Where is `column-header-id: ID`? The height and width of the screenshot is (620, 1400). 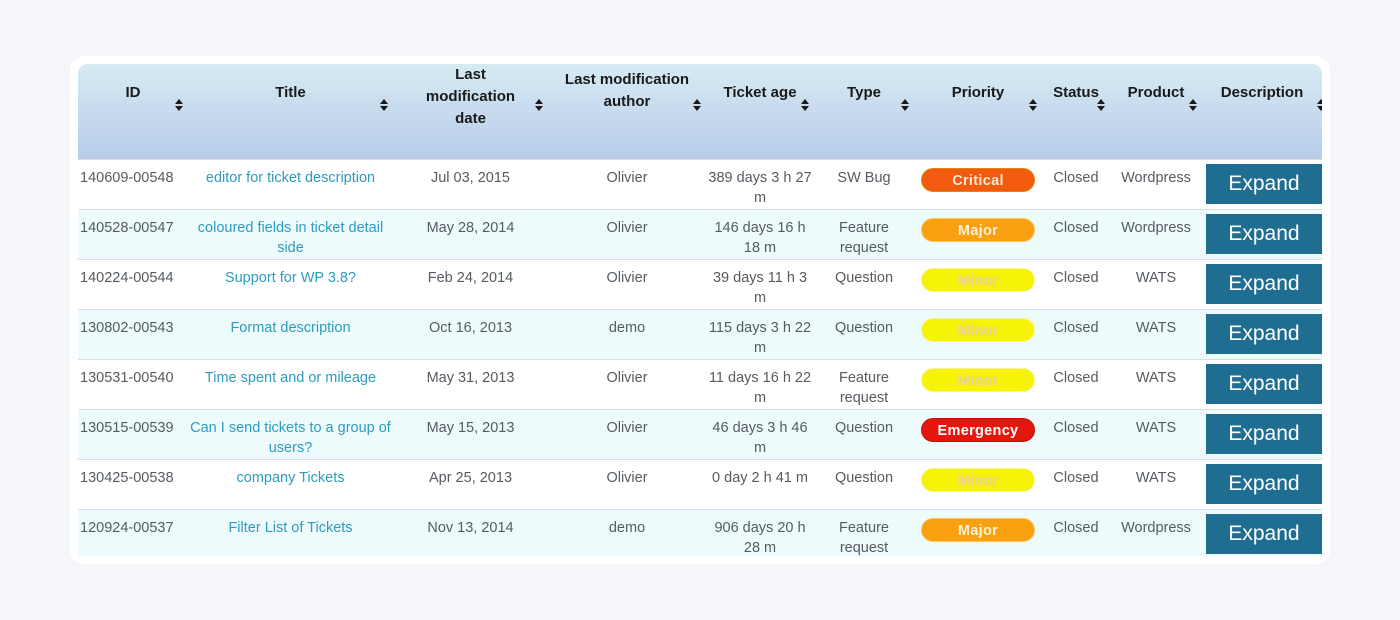
column-header-id: ID is located at coordinates (133, 111).